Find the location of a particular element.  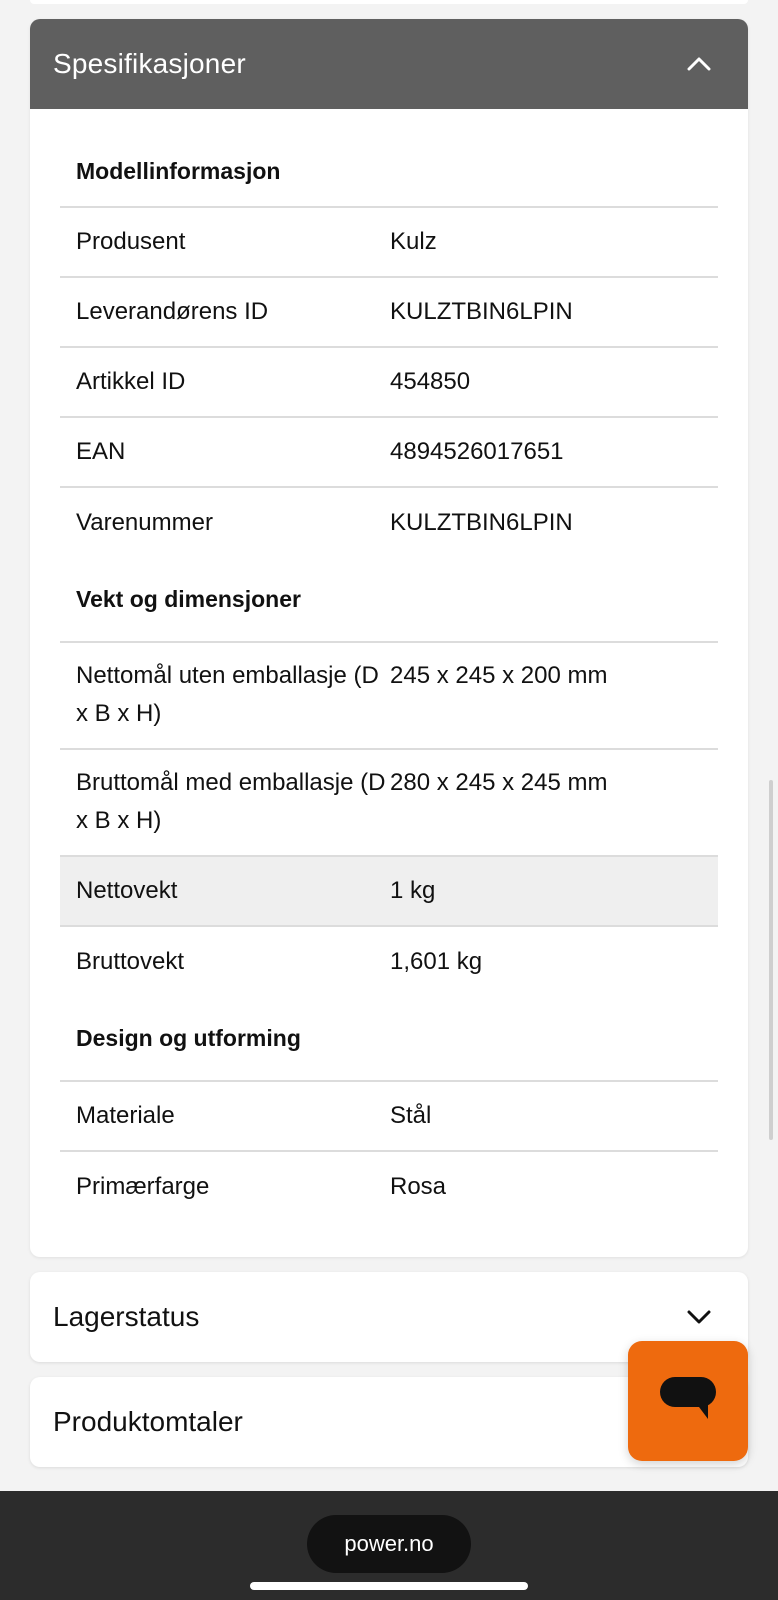

spec-row-item-number: Varenummer KULZTBIN6LPIN is located at coordinates (389, 523).